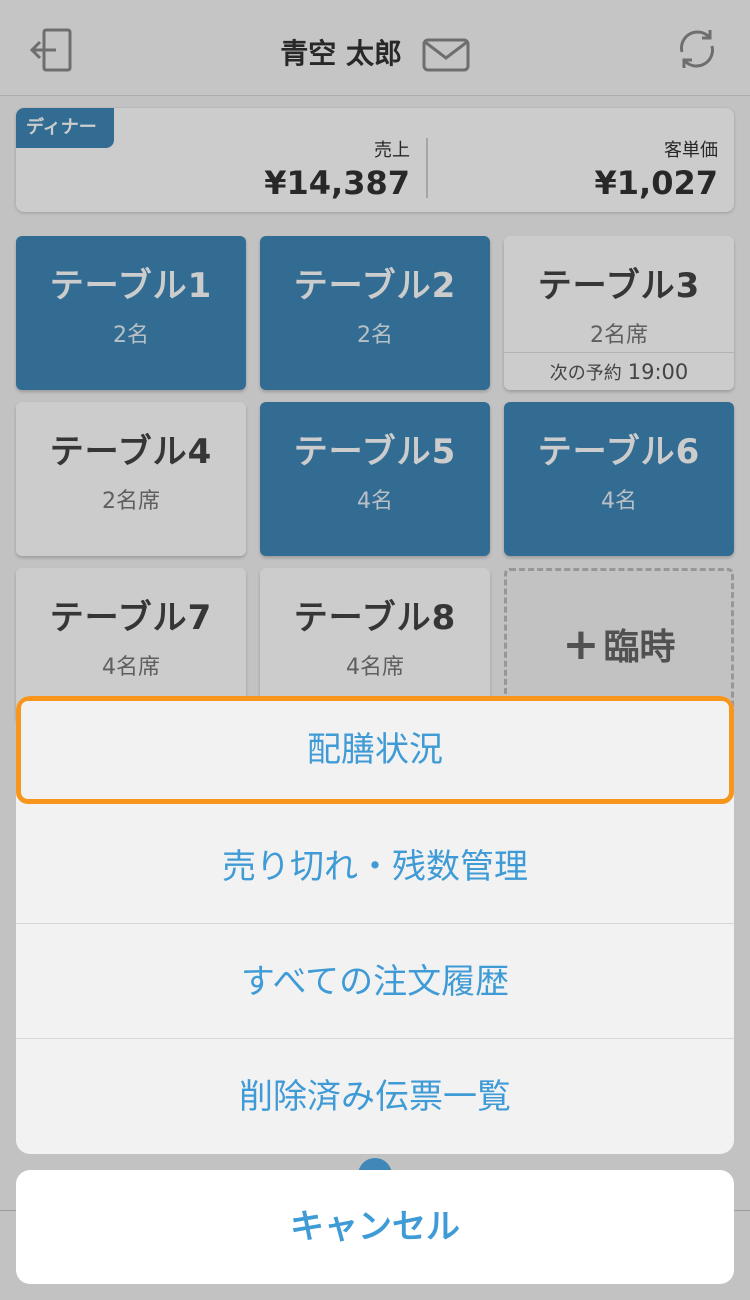 This screenshot has width=750, height=1300. Describe the element at coordinates (375, 982) in the screenshot. I see `action-all-order-history: すべての注文履歴` at that location.